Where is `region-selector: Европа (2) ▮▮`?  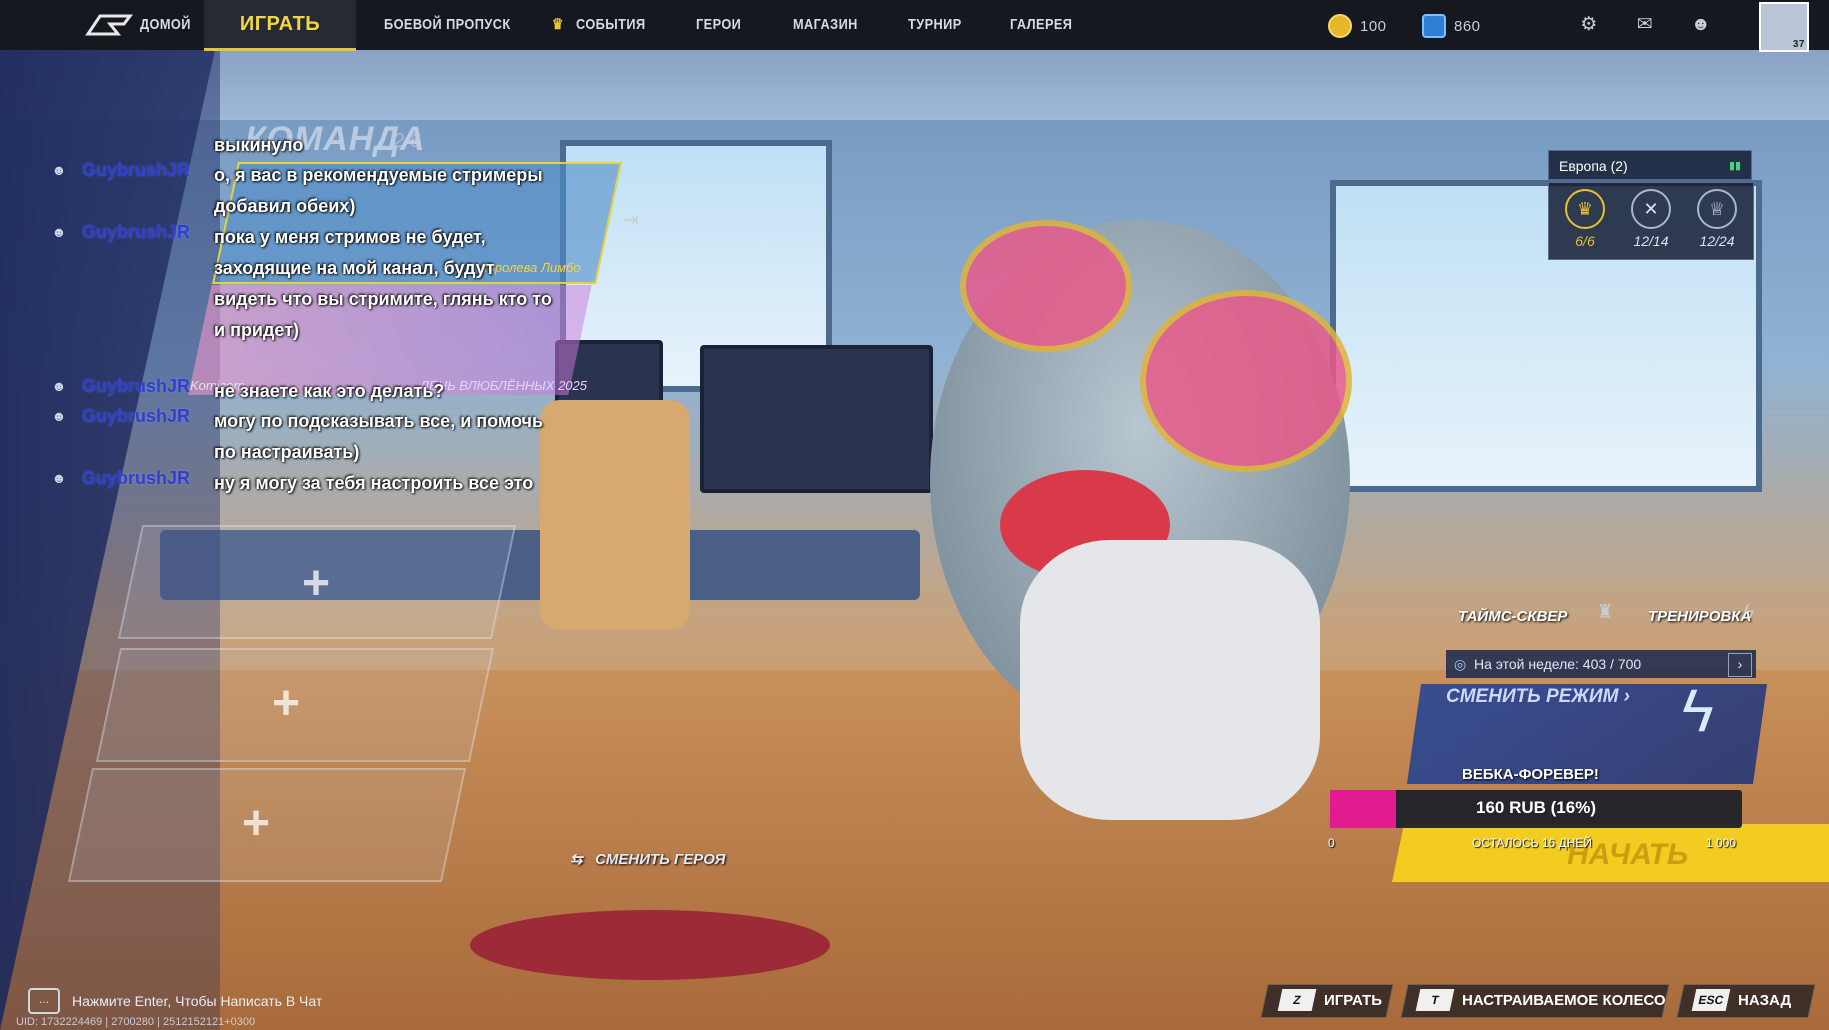 region-selector: Европа (2) ▮▮ is located at coordinates (1650, 165).